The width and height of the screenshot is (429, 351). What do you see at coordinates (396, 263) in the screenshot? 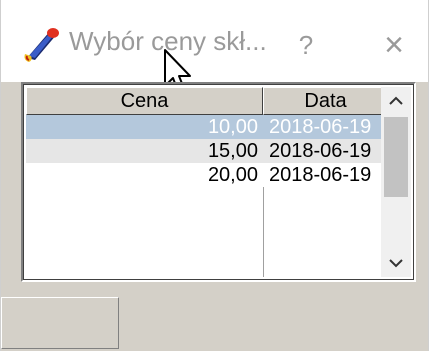
I see `chevron-down-icon` at bounding box center [396, 263].